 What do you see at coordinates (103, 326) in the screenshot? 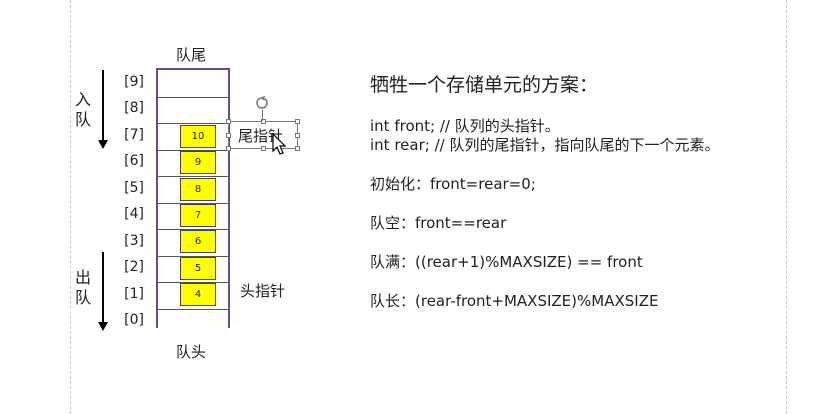
I see `dequeue-arrow-head` at bounding box center [103, 326].